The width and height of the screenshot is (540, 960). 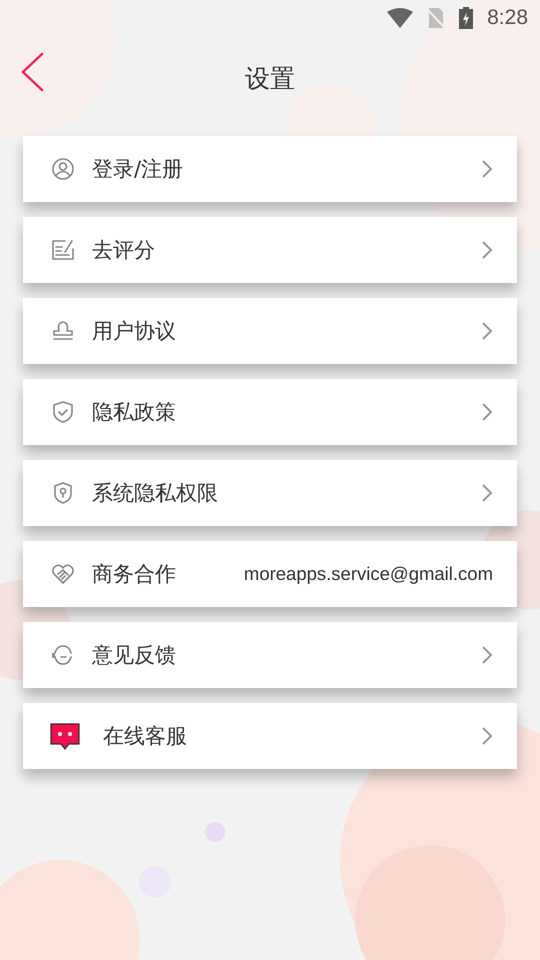 What do you see at coordinates (63, 250) in the screenshot?
I see `edit-icon` at bounding box center [63, 250].